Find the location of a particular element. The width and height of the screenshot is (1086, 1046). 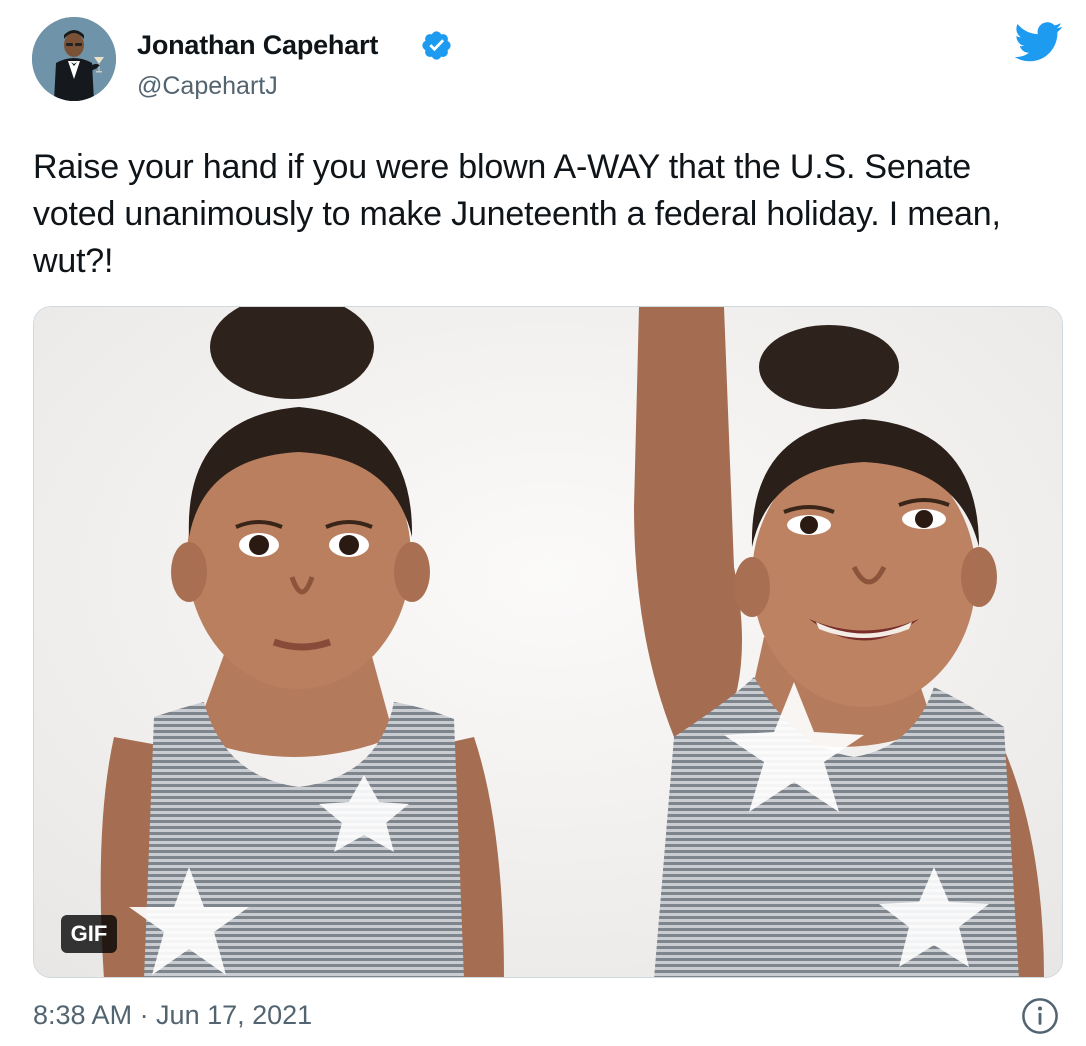

cartoon-man-in-tuxedo-avatar is located at coordinates (74, 59).